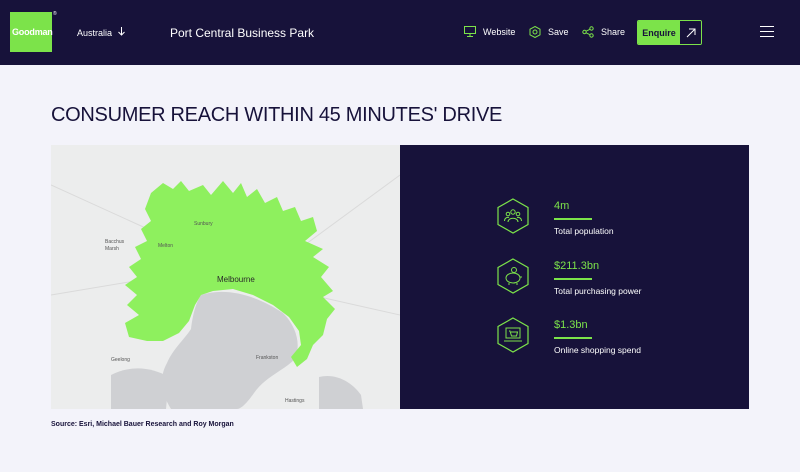 Image resolution: width=800 pixels, height=472 pixels. Describe the element at coordinates (121, 33) in the screenshot. I see `arrow-down-icon` at that location.